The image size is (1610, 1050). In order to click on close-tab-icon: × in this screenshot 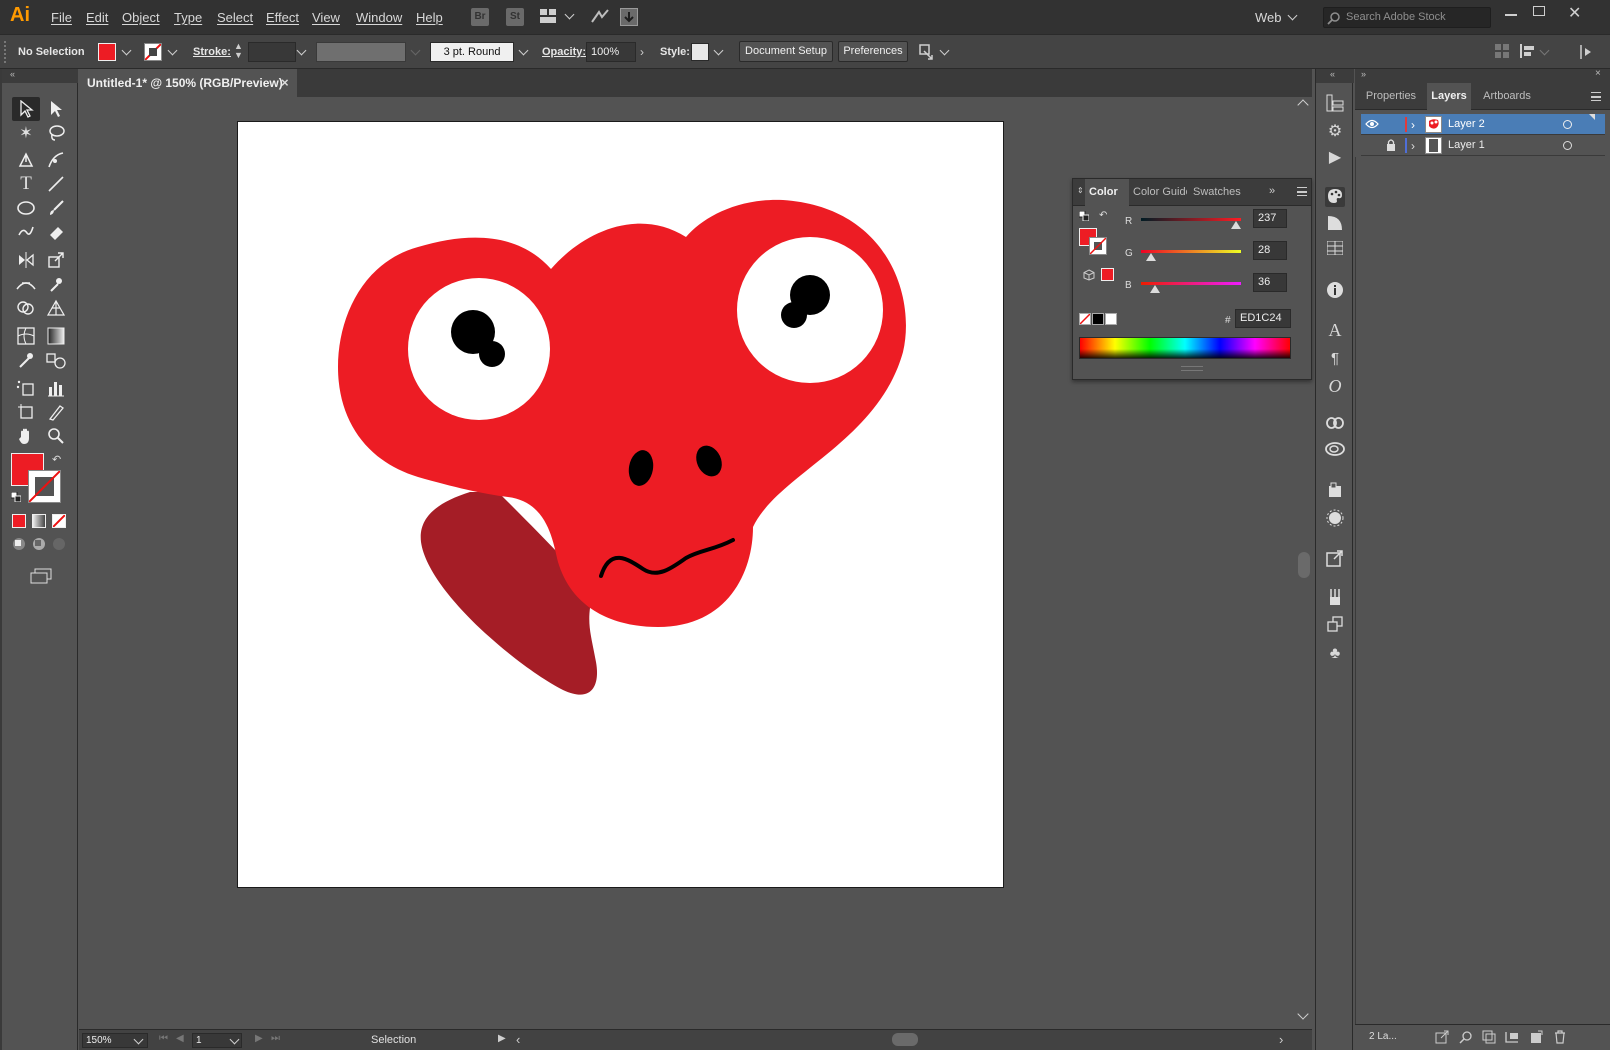, I will do `click(285, 83)`.